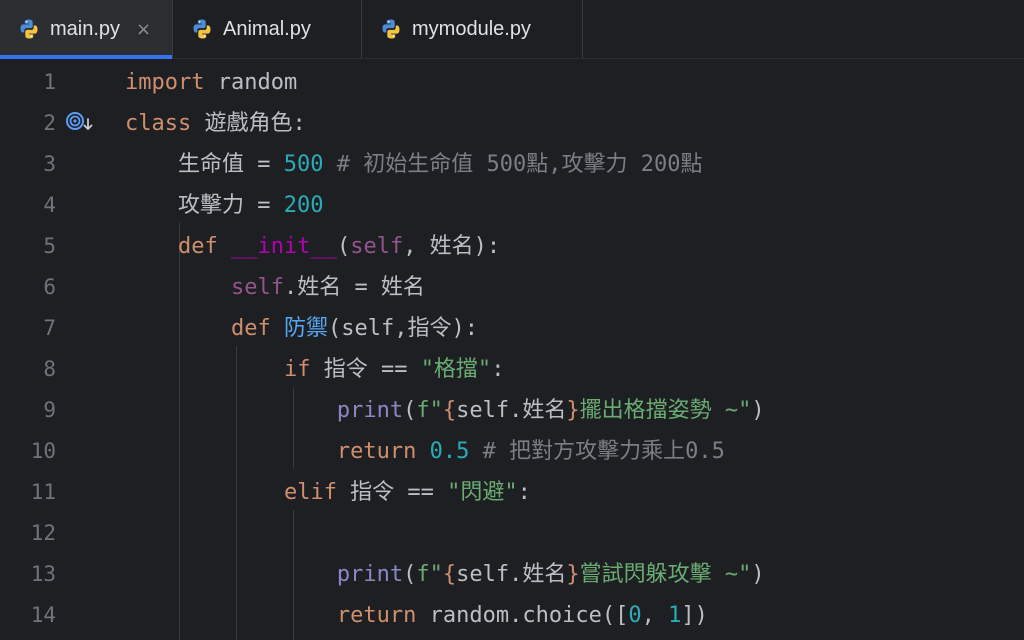 The height and width of the screenshot is (640, 1024). Describe the element at coordinates (449, 451) in the screenshot. I see `number-literal: 0.5` at that location.